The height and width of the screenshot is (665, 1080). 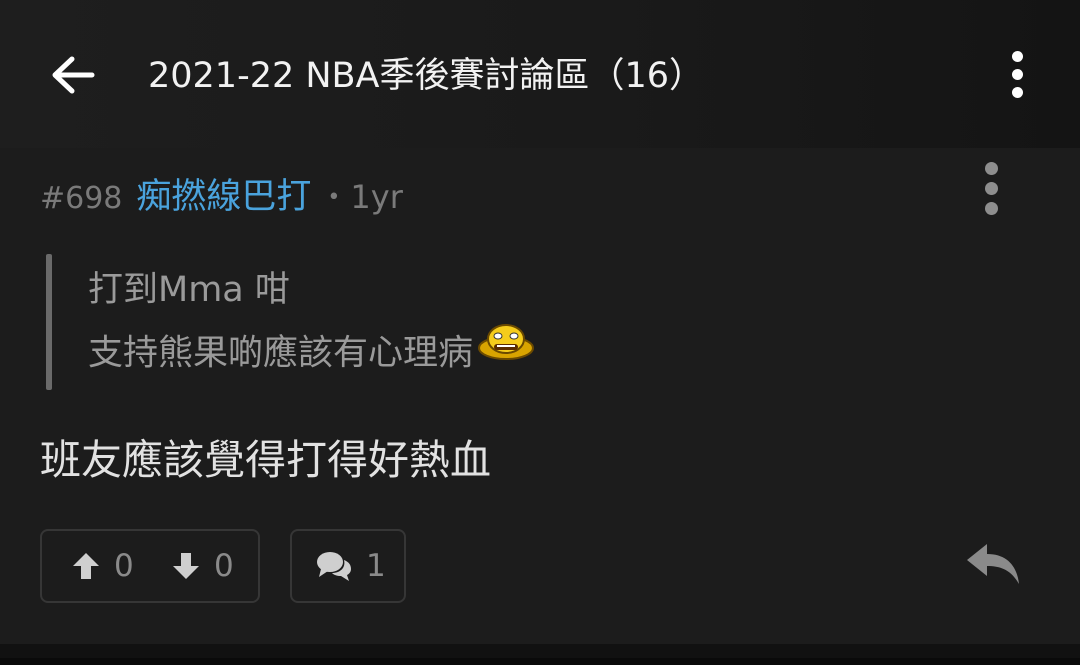 I want to click on page-title: 2021-22 NBA季後賽討論區（16）, so click(x=426, y=76).